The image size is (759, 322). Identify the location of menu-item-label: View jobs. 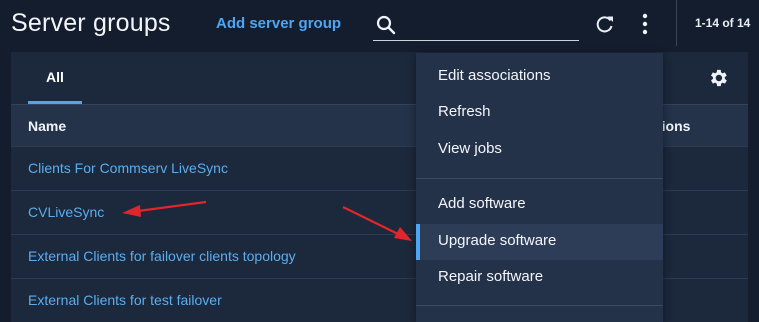
(470, 148).